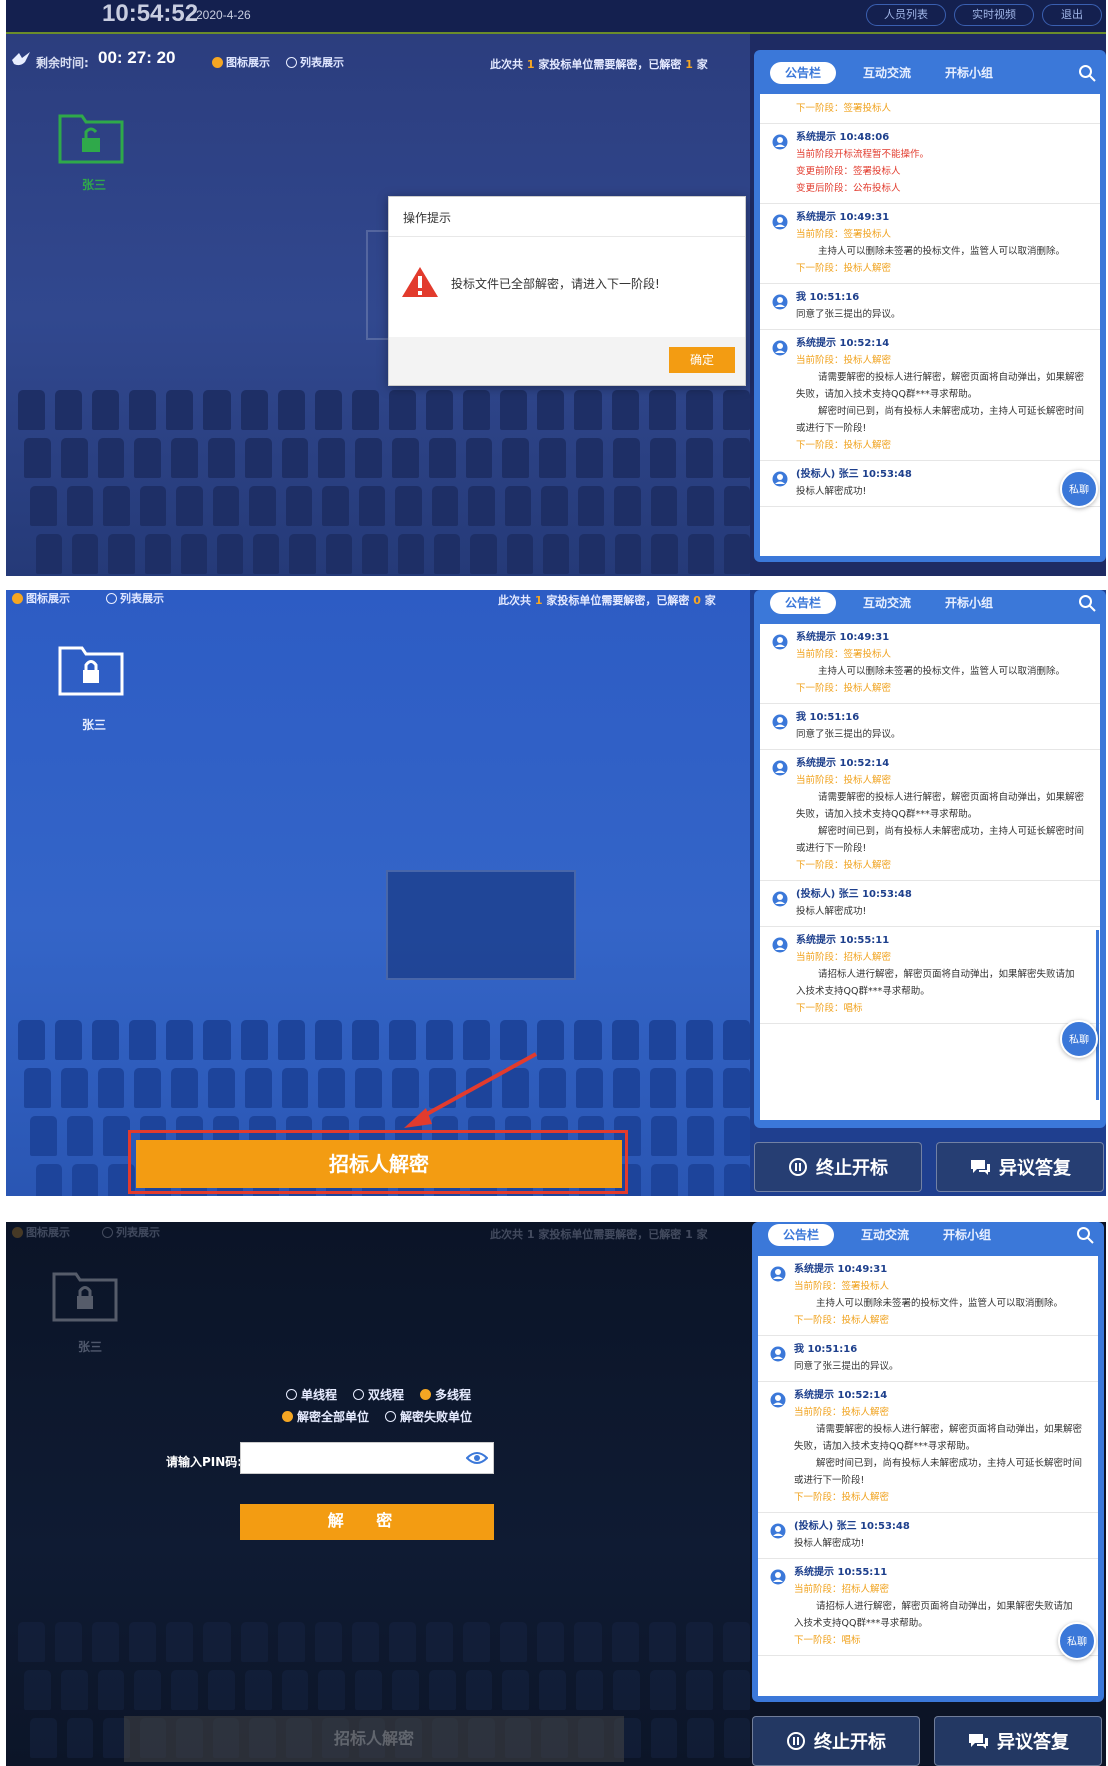 The height and width of the screenshot is (1766, 1108). I want to click on message-line: 当前阶段：投标人解密, so click(842, 1412).